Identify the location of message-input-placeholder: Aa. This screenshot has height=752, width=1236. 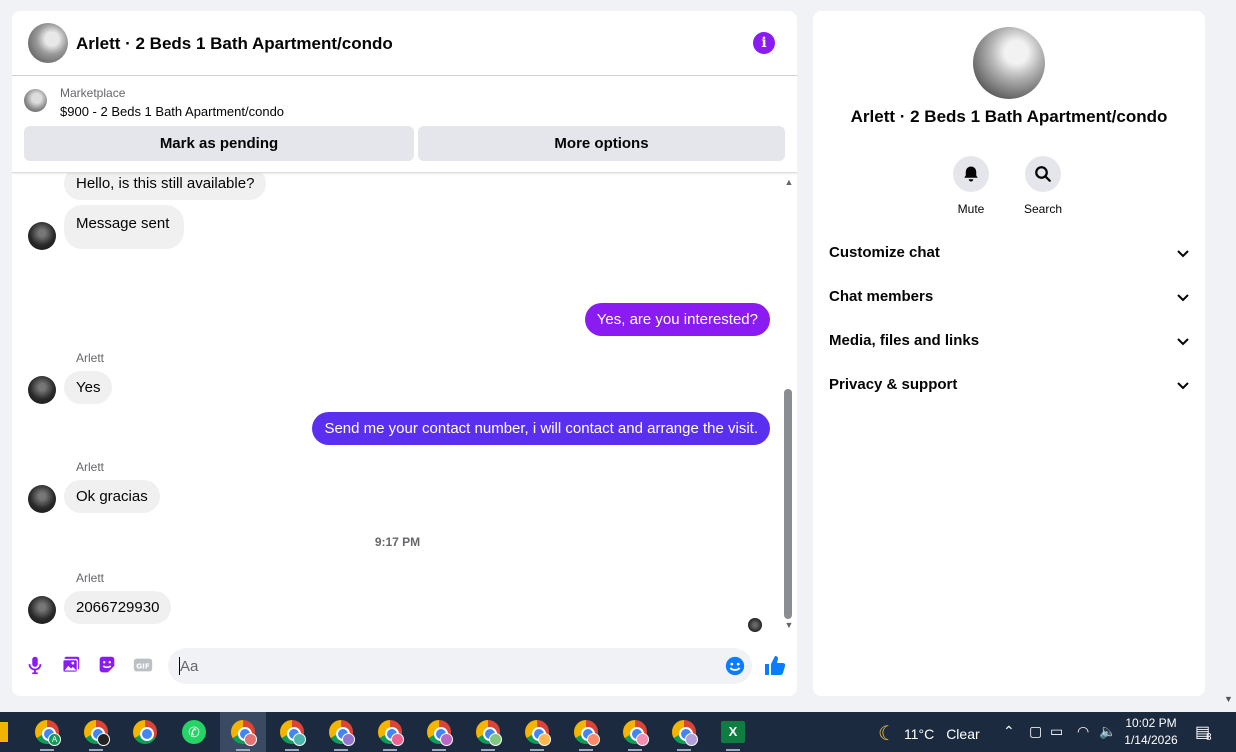
(189, 666).